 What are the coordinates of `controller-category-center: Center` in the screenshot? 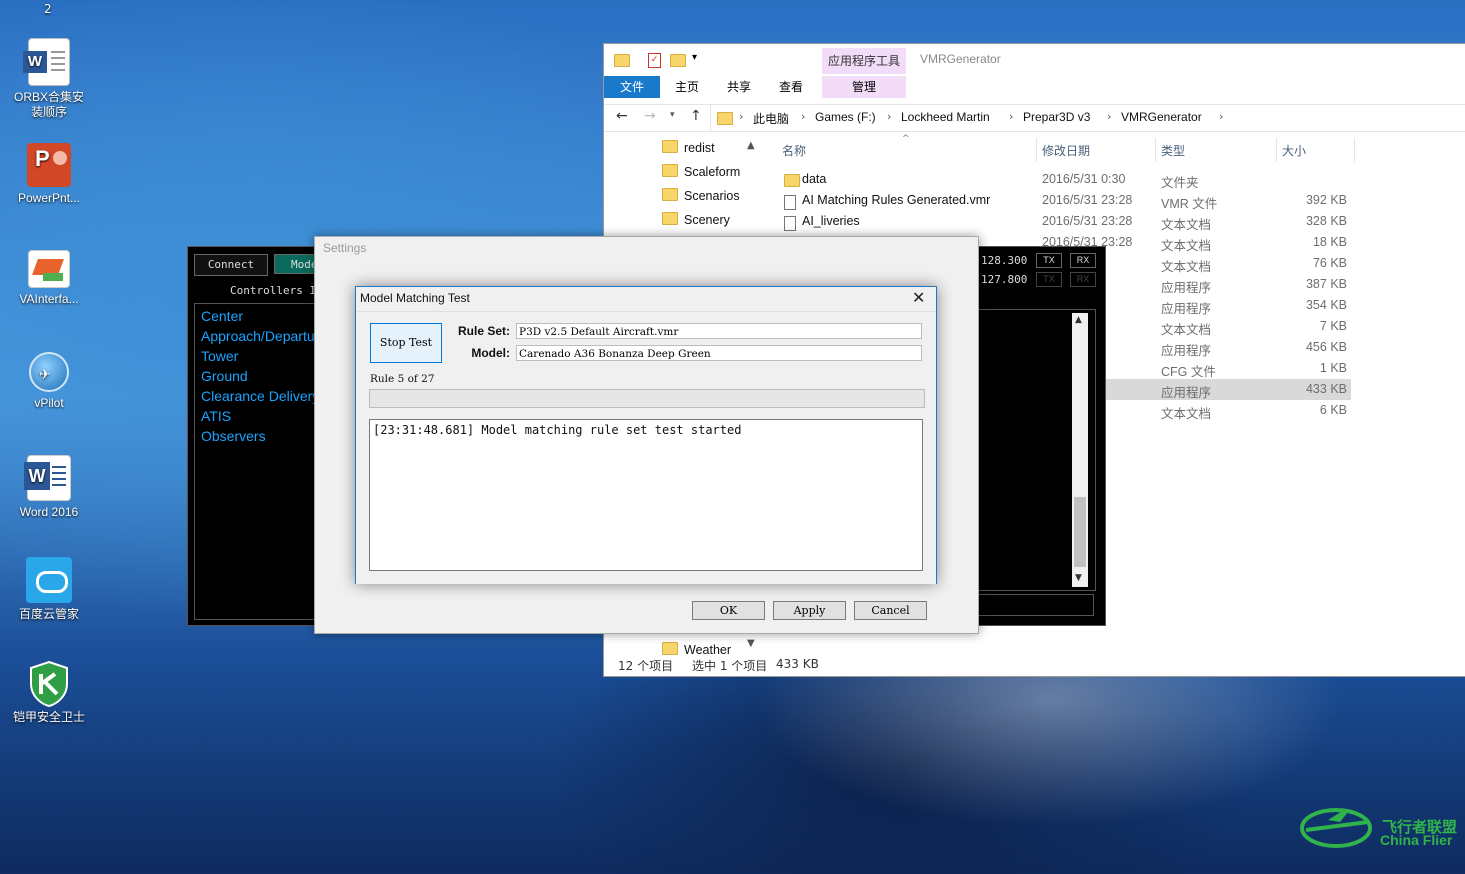 It's located at (222, 316).